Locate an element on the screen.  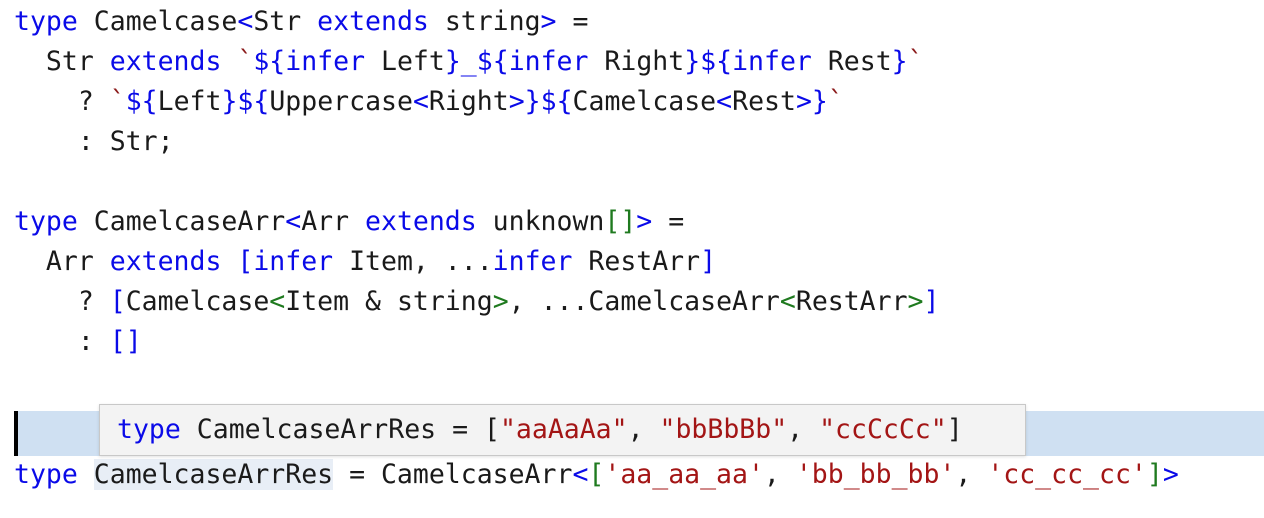
code-line-9: : [] is located at coordinates (78, 342).